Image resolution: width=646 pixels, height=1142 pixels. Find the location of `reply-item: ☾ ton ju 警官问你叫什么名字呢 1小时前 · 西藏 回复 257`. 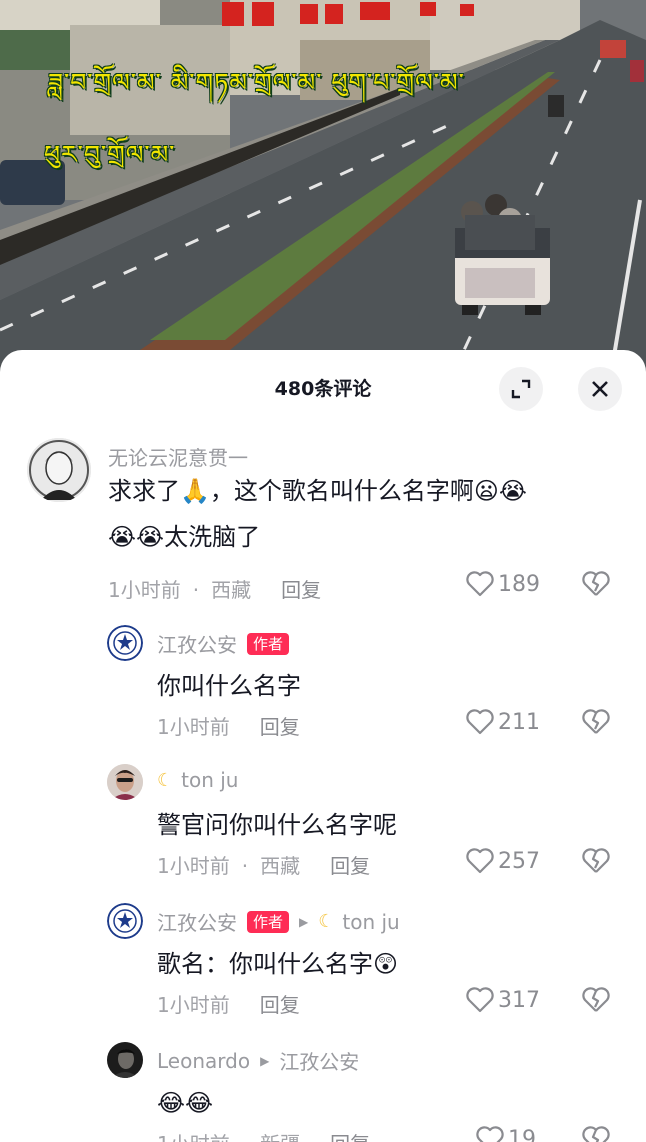

reply-item: ☾ ton ju 警官问你叫什么名字呢 1小时前 · 西藏 回复 257 is located at coordinates (323, 824).